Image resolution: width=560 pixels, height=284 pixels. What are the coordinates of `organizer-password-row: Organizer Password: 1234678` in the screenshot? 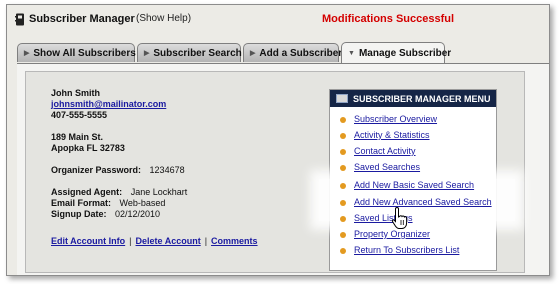 It's located at (118, 170).